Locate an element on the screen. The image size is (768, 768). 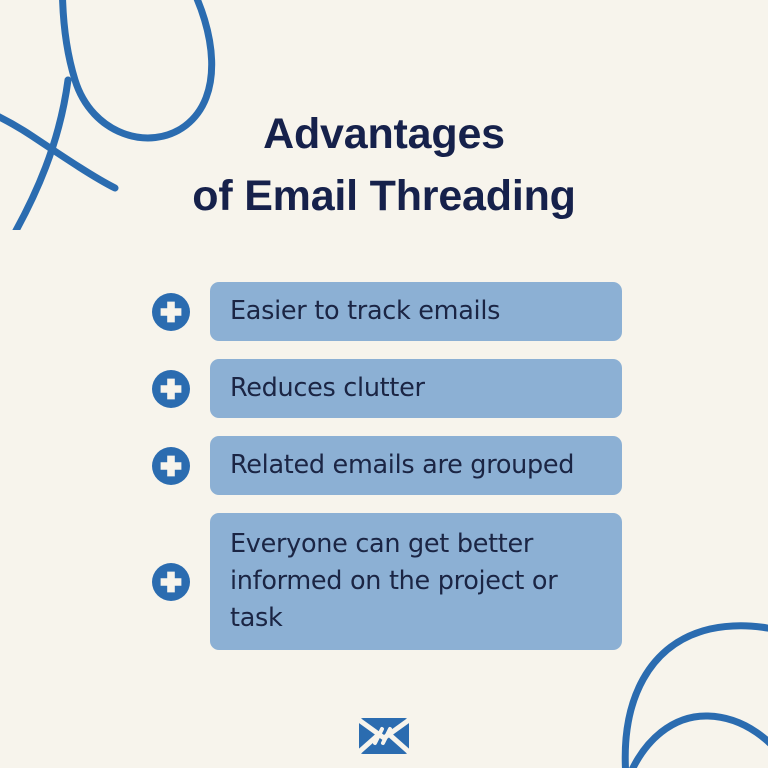
blue-arc-lines-decoration is located at coordinates (683, 688).